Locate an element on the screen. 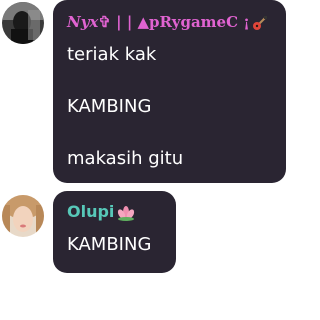 This screenshot has height=320, width=320. guitar-icon is located at coordinates (260, 23).